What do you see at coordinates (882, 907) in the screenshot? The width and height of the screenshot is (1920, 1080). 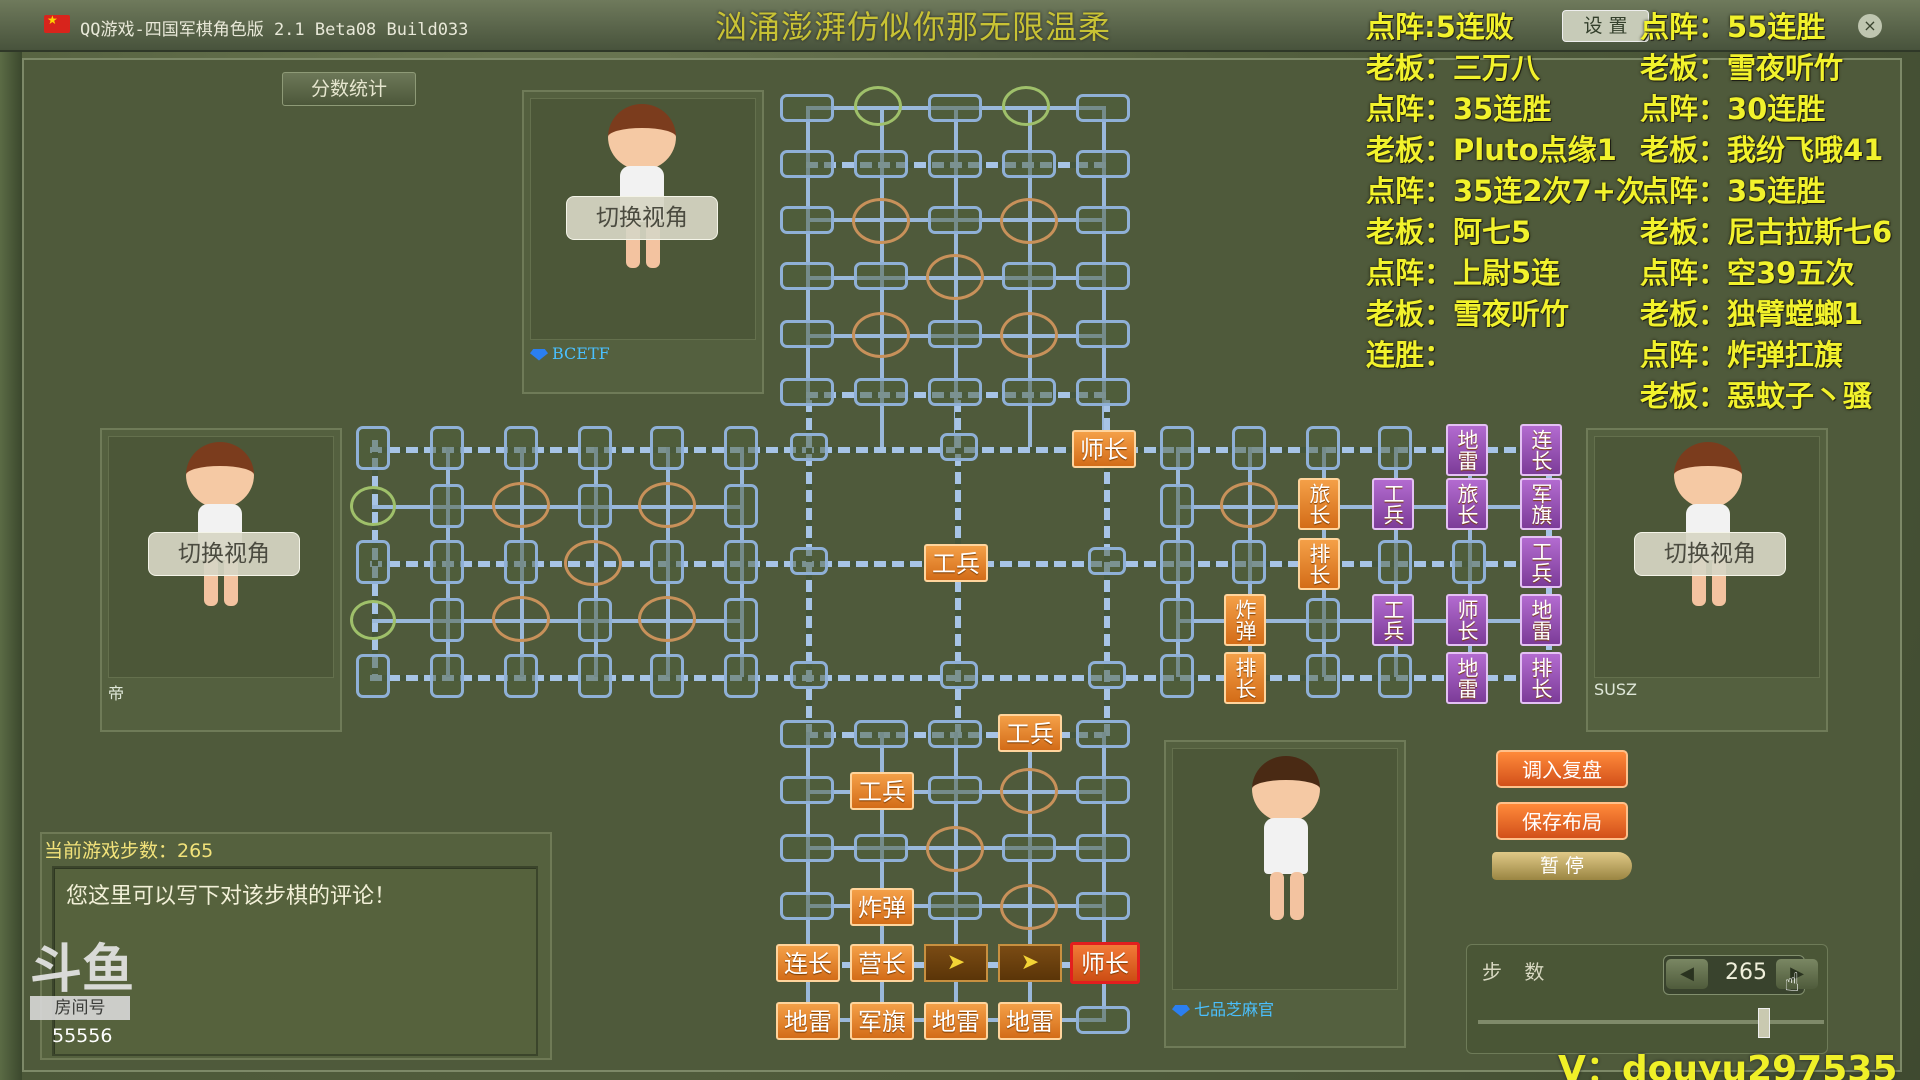 I see `piece-zhadan: 炸弹` at bounding box center [882, 907].